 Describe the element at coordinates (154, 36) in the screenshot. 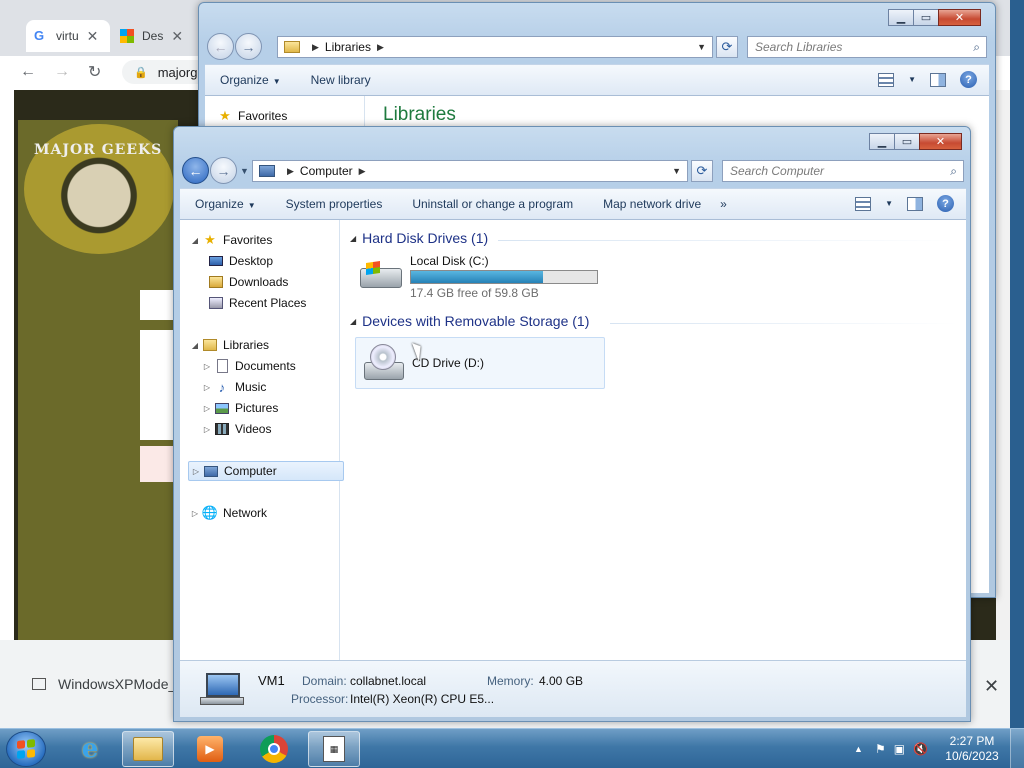

I see `chrome-tab-2: Des ✕` at that location.